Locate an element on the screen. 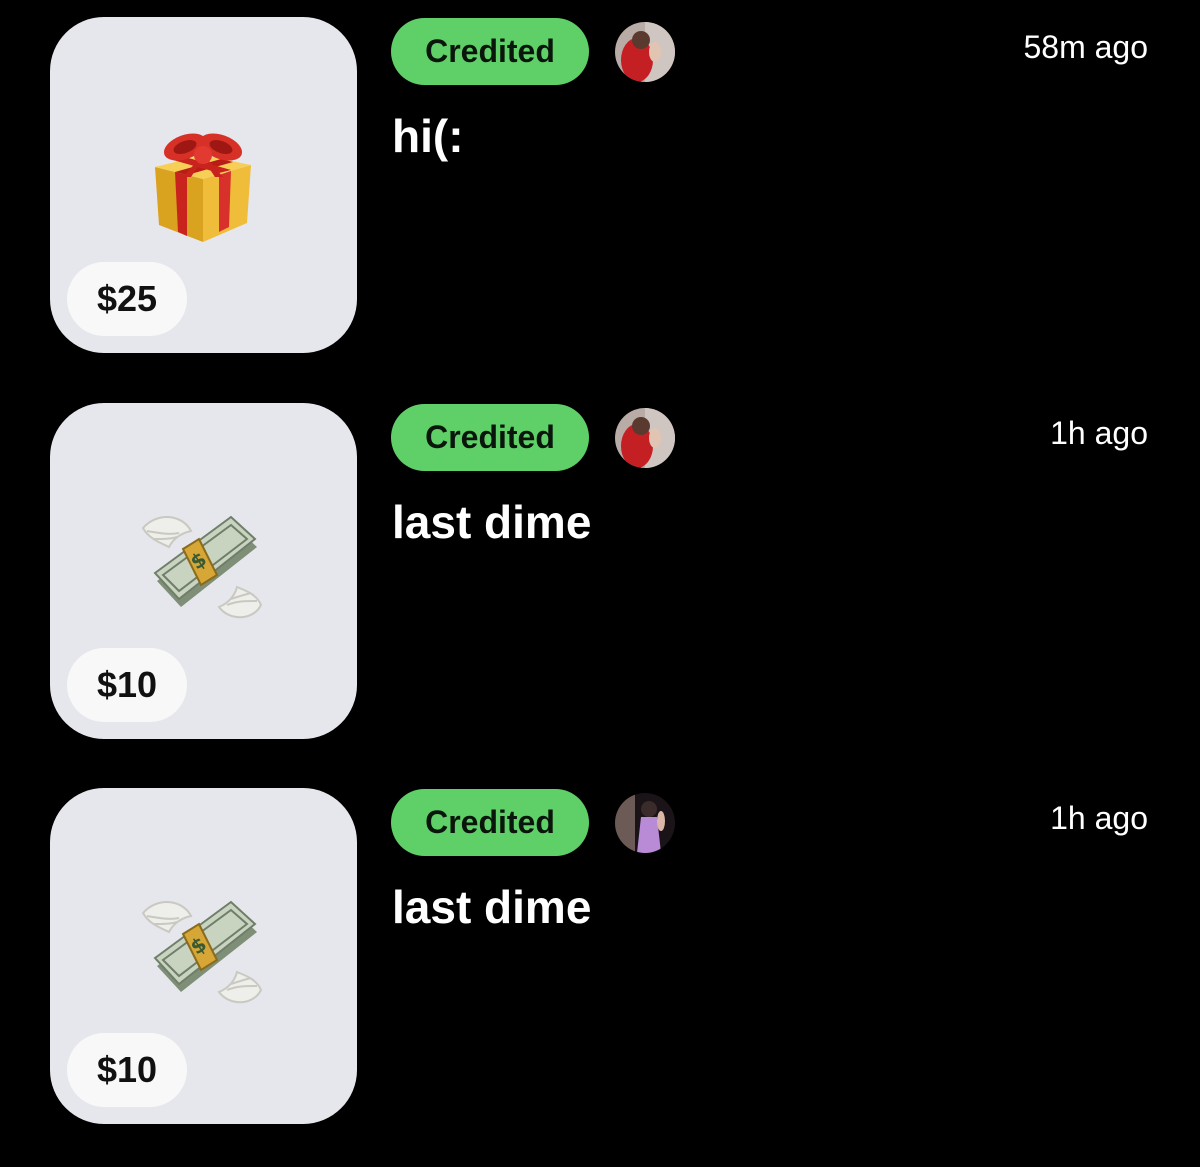  amount-label: $25 is located at coordinates (127, 299).